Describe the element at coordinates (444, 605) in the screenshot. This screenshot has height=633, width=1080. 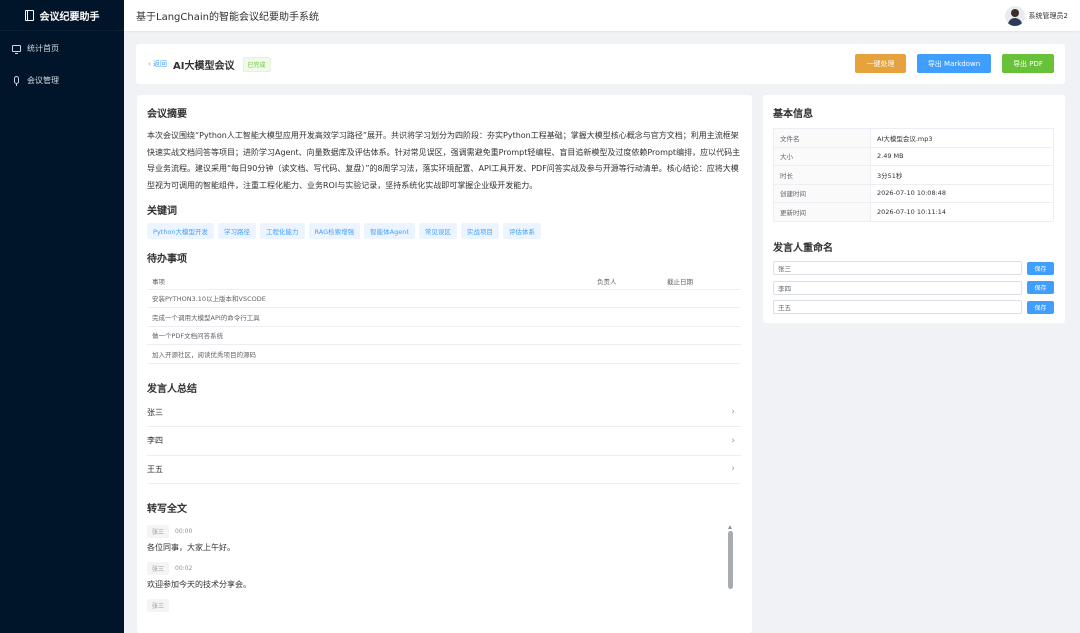
I see `transcript-line: 张三` at that location.